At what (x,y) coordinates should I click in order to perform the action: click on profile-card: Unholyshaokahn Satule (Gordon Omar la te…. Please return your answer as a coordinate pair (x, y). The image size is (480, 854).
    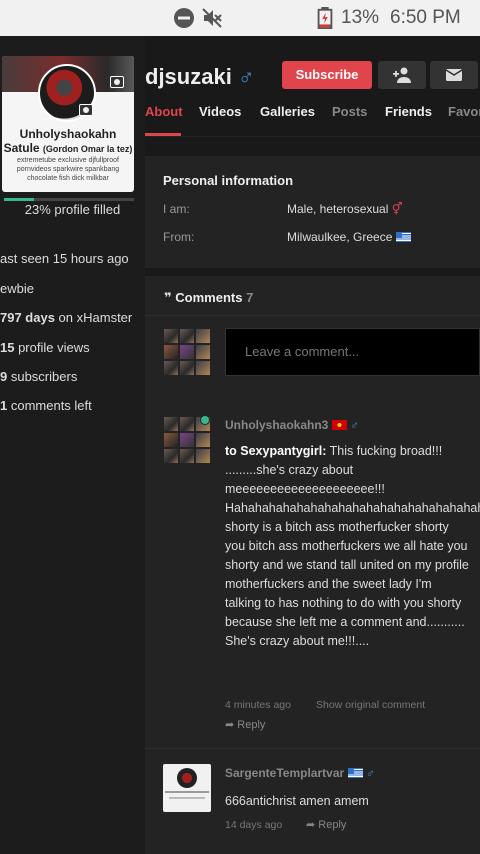
    Looking at the image, I should click on (68, 124).